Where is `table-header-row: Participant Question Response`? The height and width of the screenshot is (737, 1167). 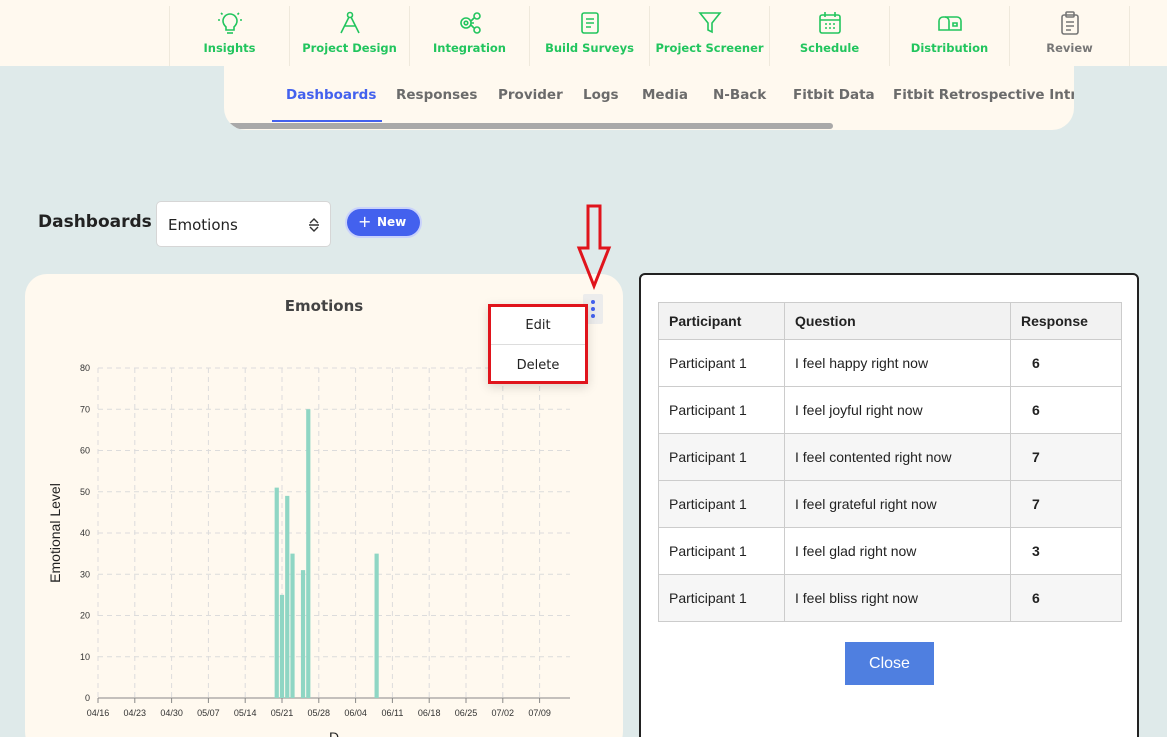 table-header-row: Participant Question Response is located at coordinates (890, 321).